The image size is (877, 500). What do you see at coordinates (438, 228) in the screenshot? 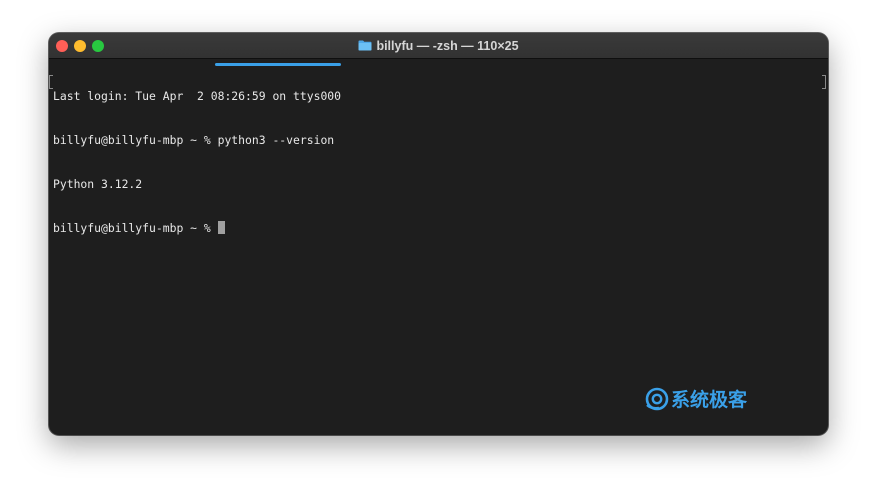
I see `terminal-prompt-line: billyfu@billyfu-mbp ~ %` at bounding box center [438, 228].